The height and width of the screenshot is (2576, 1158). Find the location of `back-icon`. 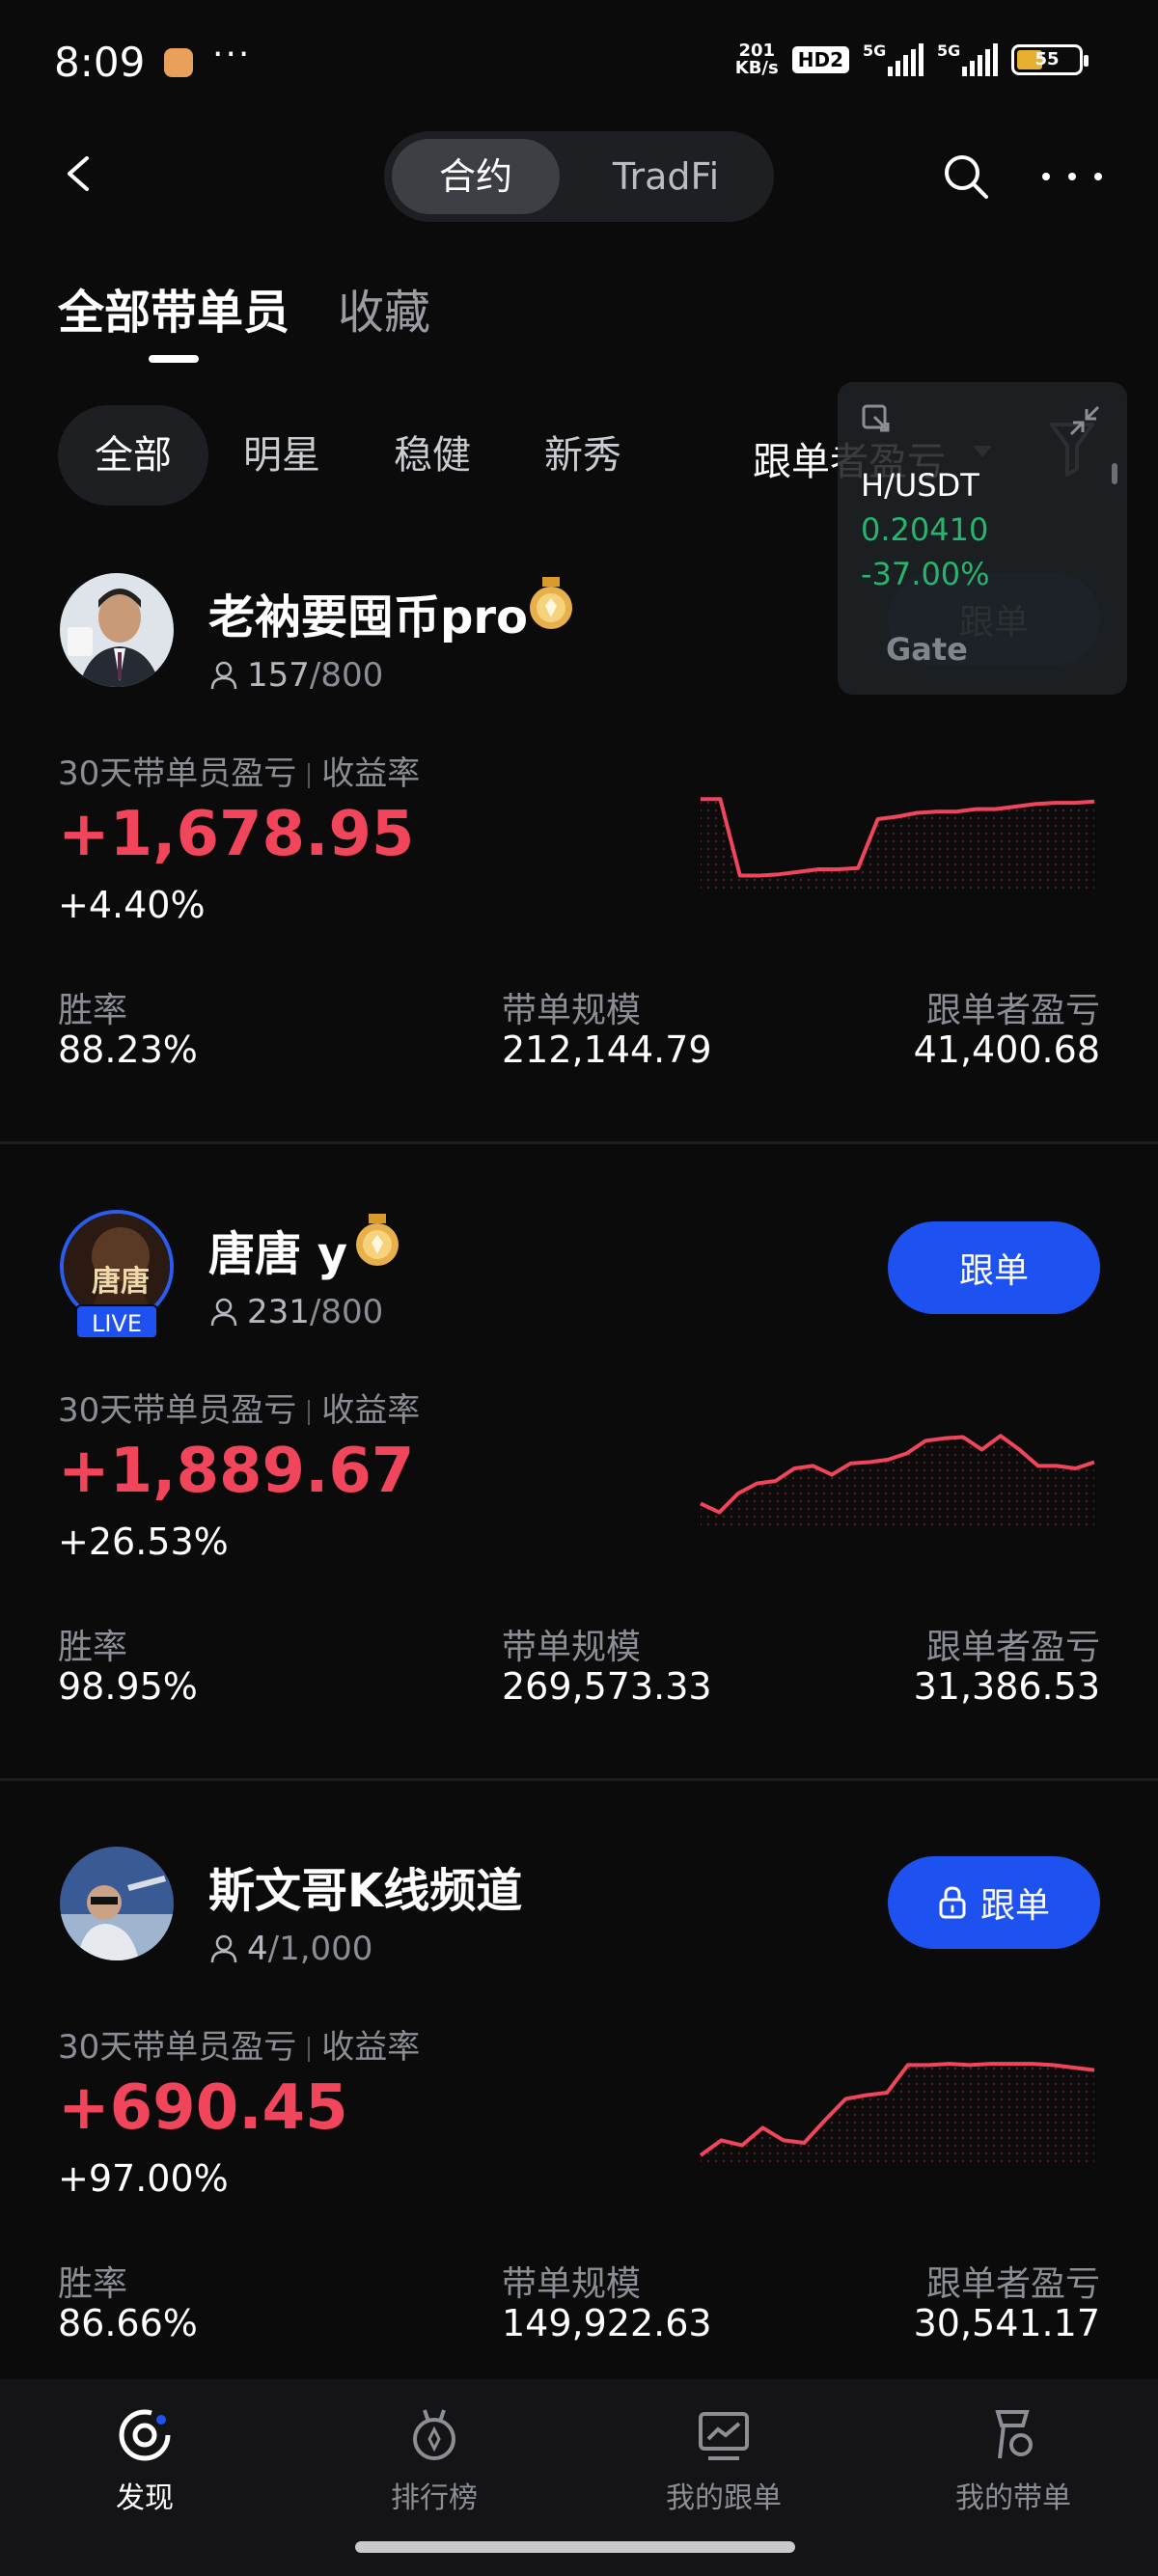

back-icon is located at coordinates (79, 174).